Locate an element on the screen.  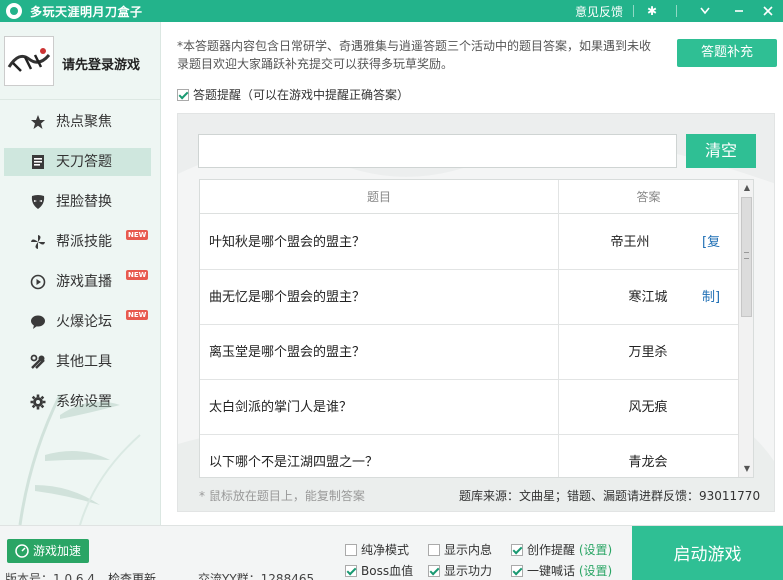
sidebar-item-label: 捏脸替换 is located at coordinates (84, 202).